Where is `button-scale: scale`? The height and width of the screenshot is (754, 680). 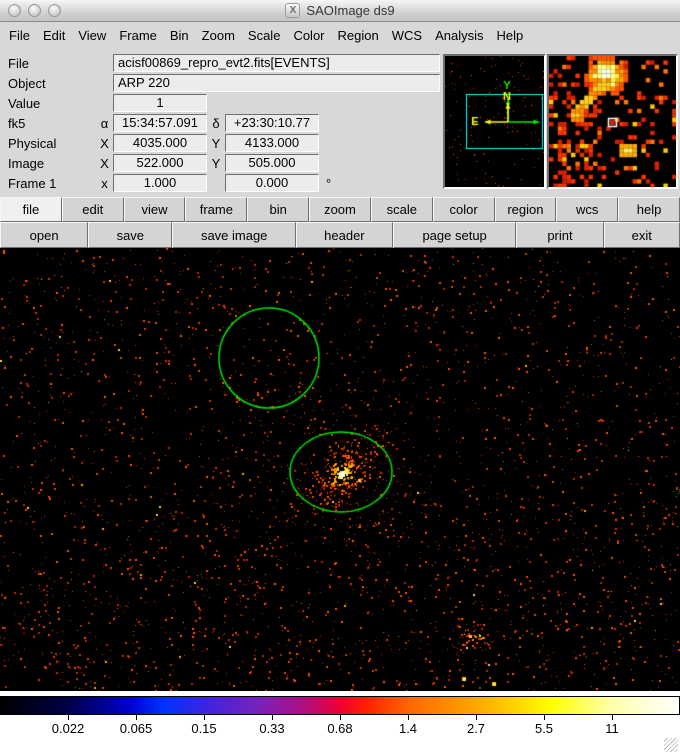 button-scale: scale is located at coordinates (401, 209).